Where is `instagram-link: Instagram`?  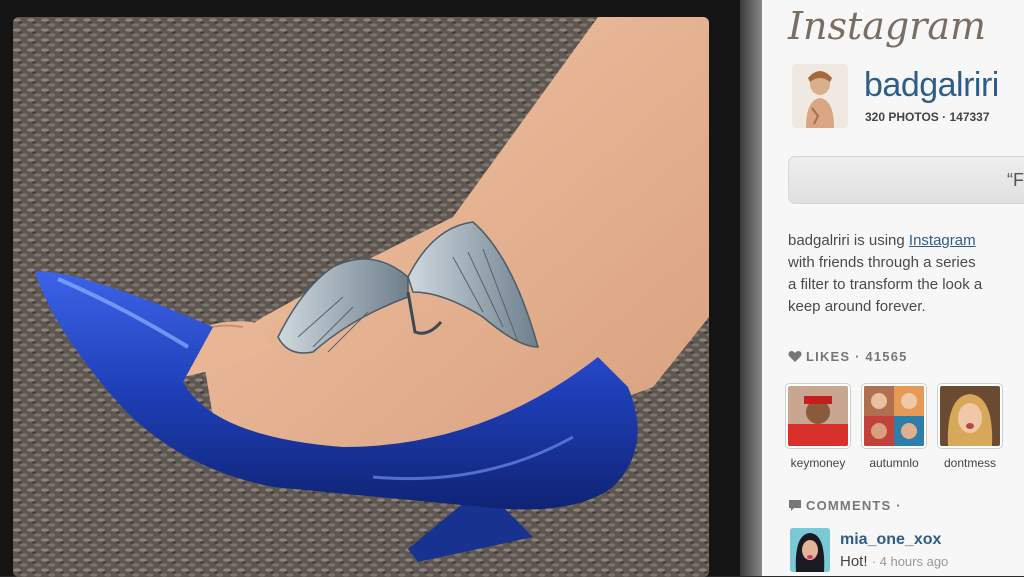
instagram-link: Instagram is located at coordinates (942, 240).